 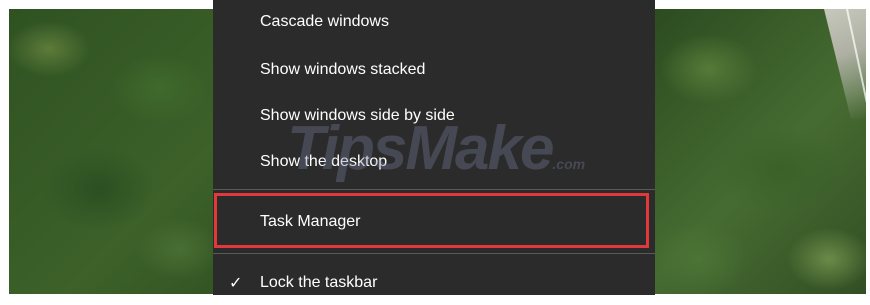 What do you see at coordinates (357, 115) in the screenshot?
I see `menu-item-label: Show windows side by side` at bounding box center [357, 115].